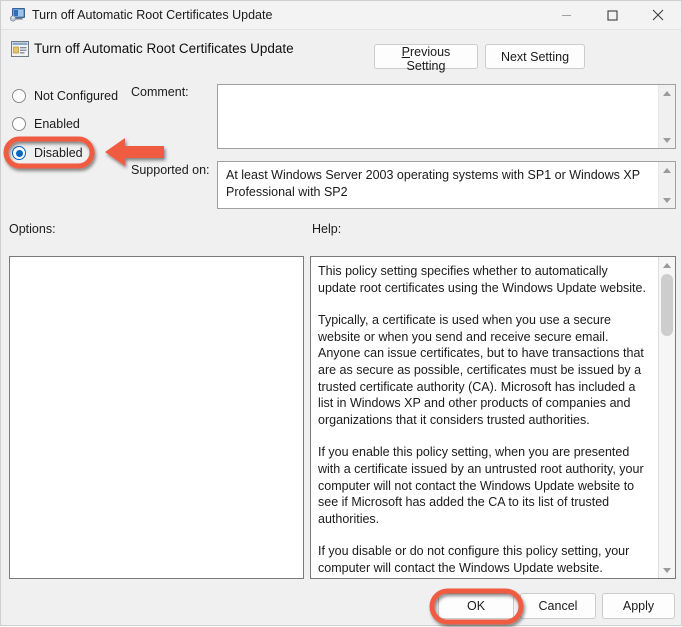  I want to click on radio-enabled: Enabled, so click(46, 124).